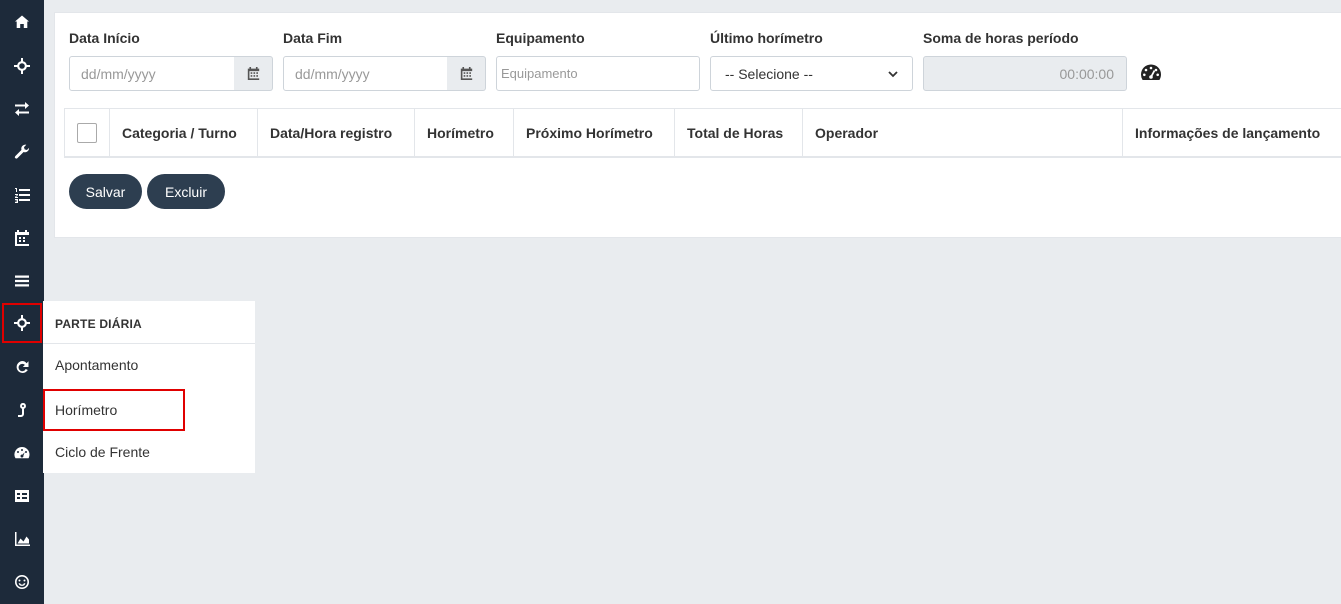 The image size is (1341, 604). I want to click on menu-title: PARTE DIÁRIA, so click(98, 324).